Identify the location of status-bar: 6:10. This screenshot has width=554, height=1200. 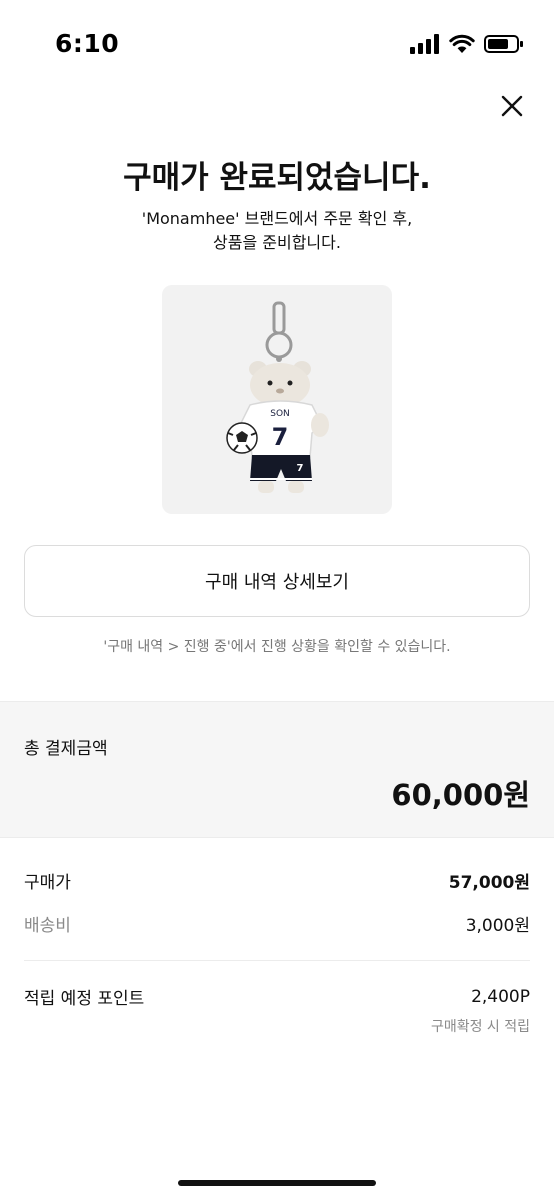
(277, 44).